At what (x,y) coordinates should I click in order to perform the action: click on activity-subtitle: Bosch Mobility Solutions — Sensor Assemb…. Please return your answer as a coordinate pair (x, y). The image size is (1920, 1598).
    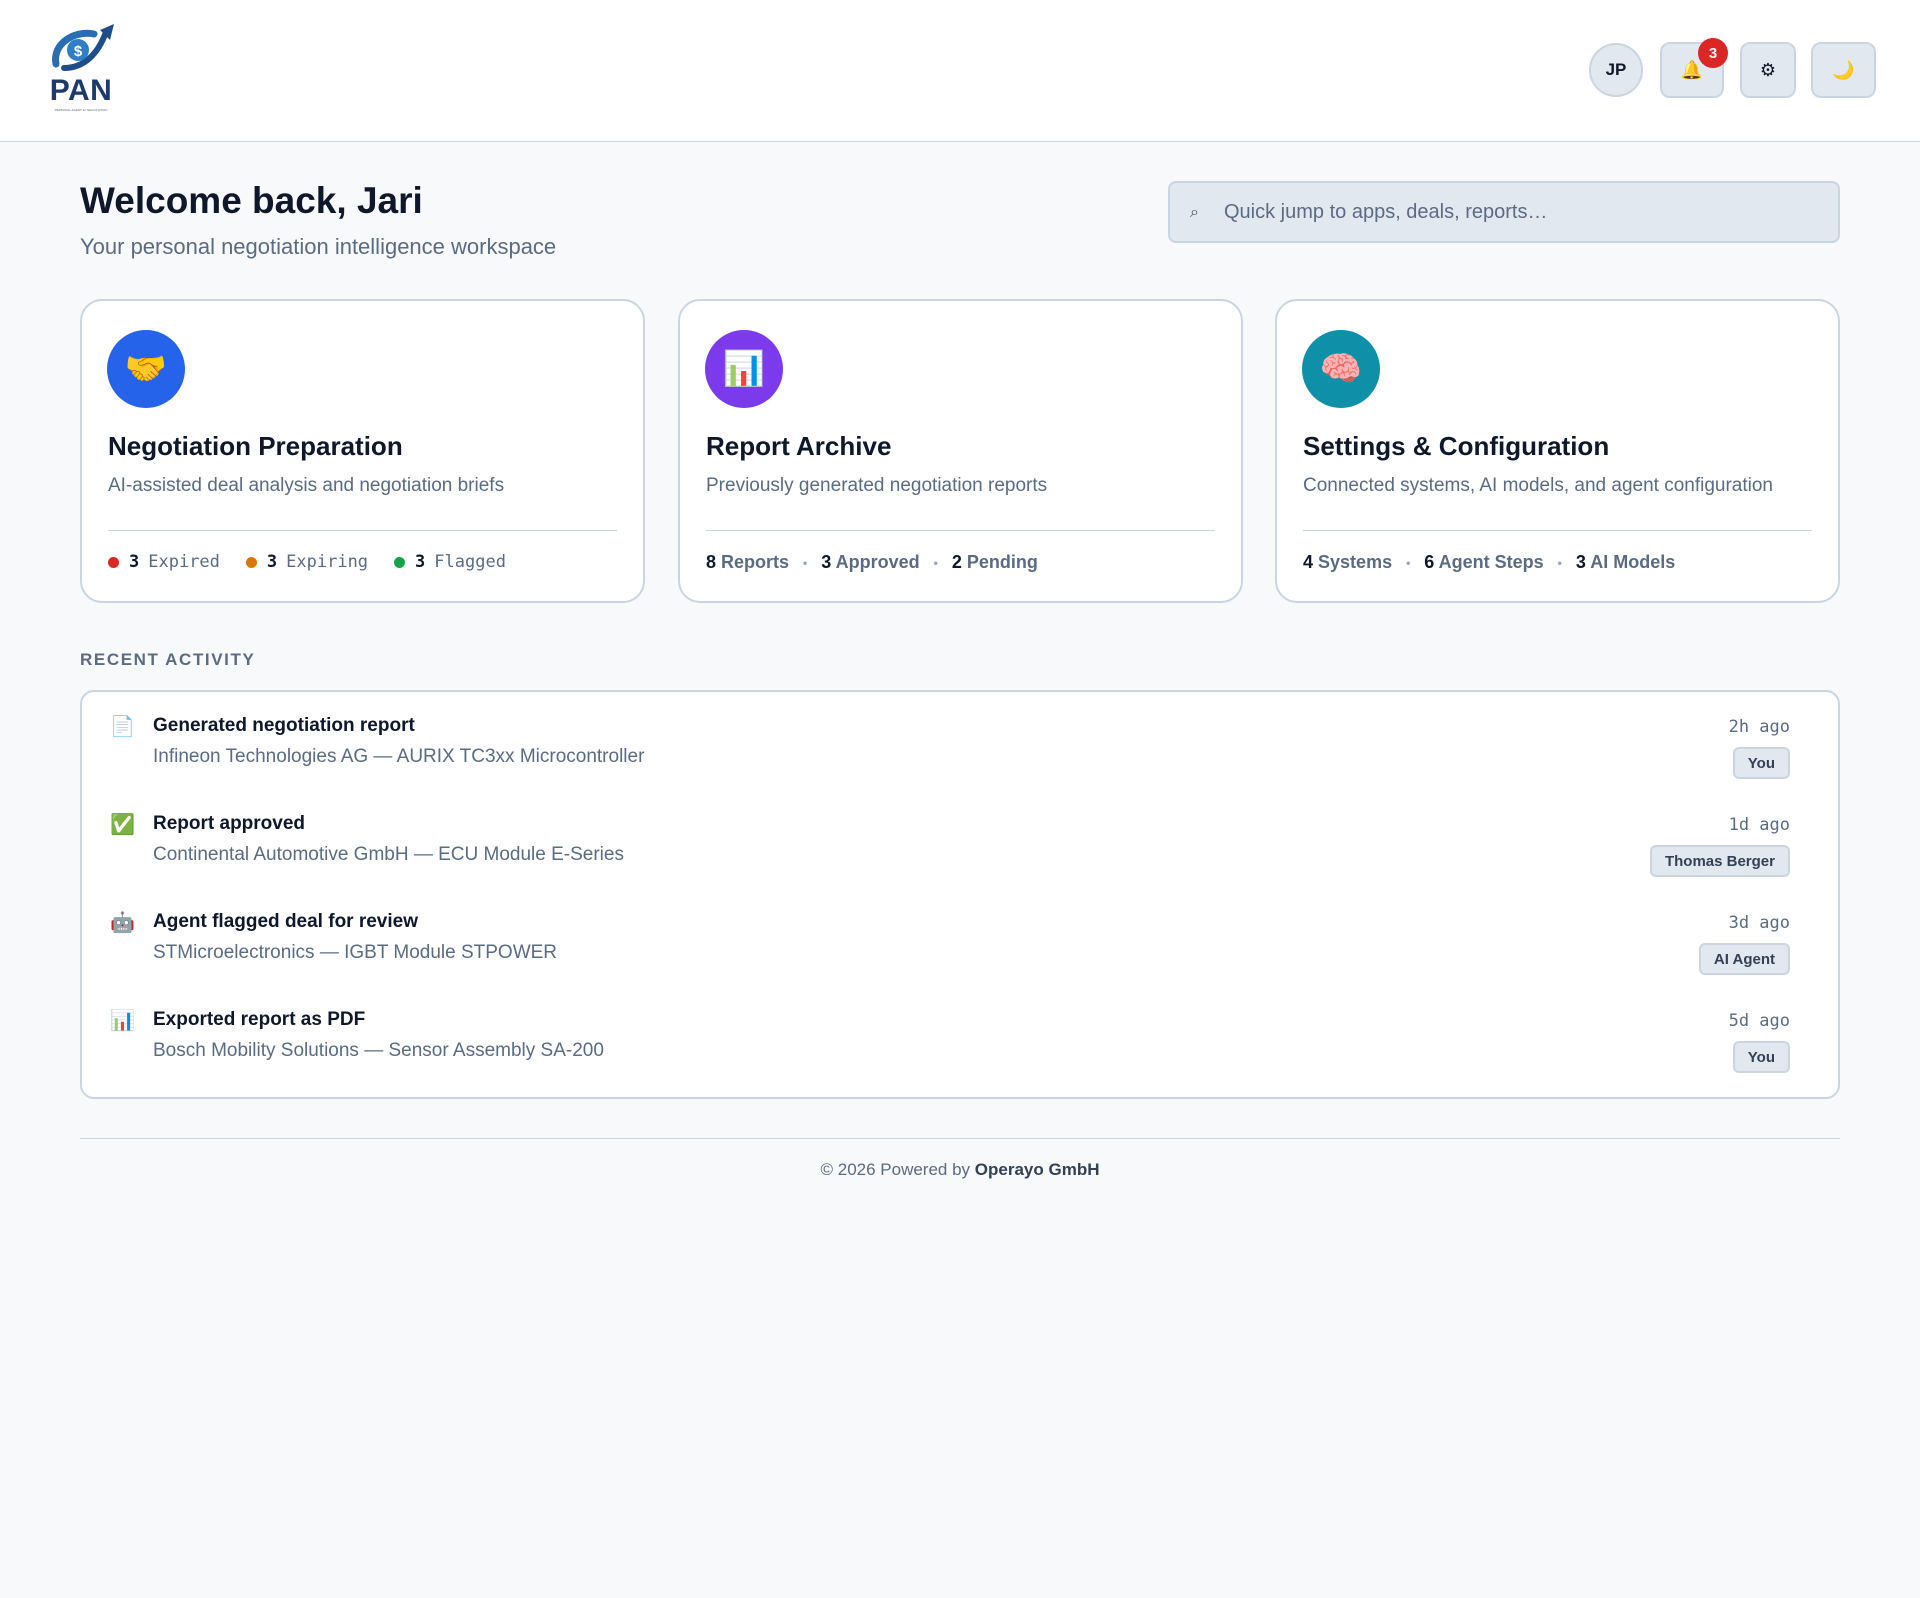
    Looking at the image, I should click on (378, 1050).